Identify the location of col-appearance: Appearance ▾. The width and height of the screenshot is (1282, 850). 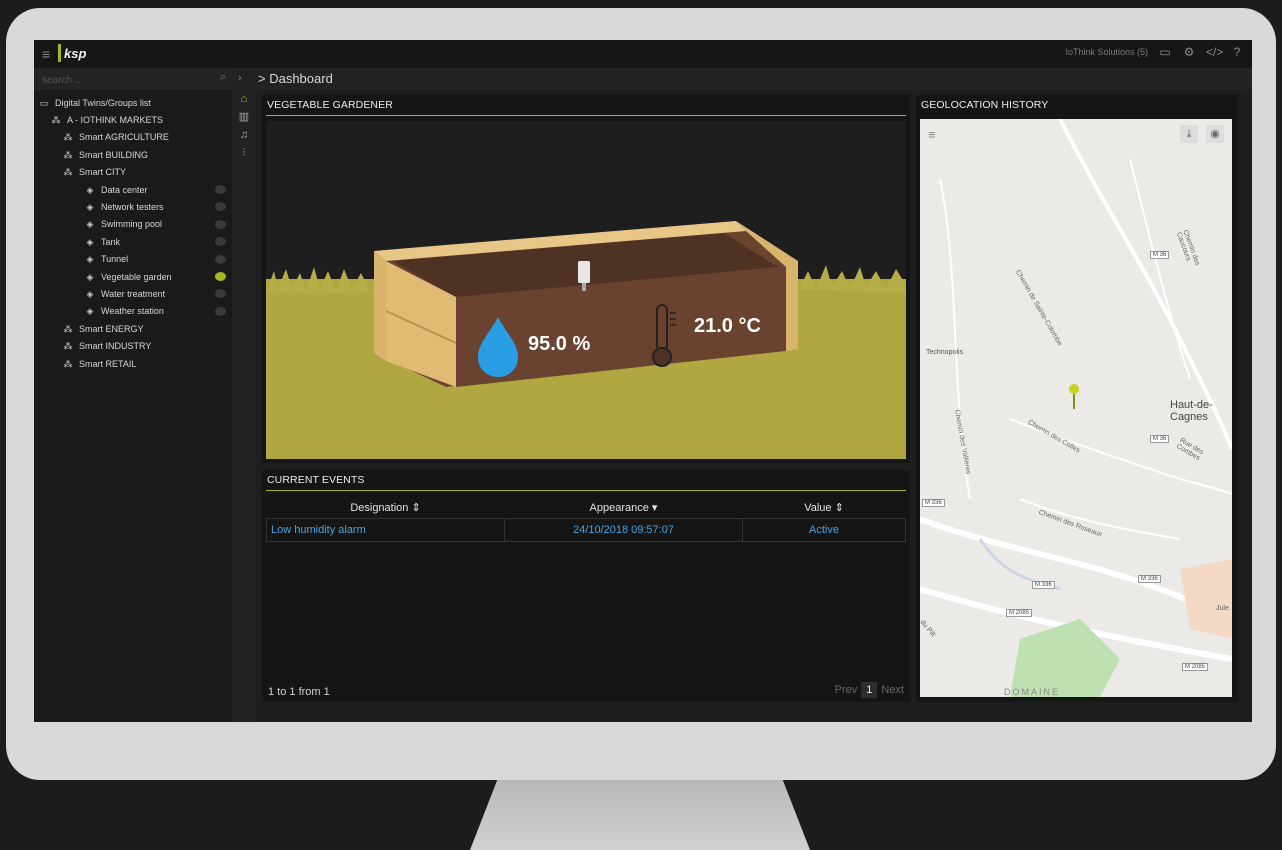
(623, 507).